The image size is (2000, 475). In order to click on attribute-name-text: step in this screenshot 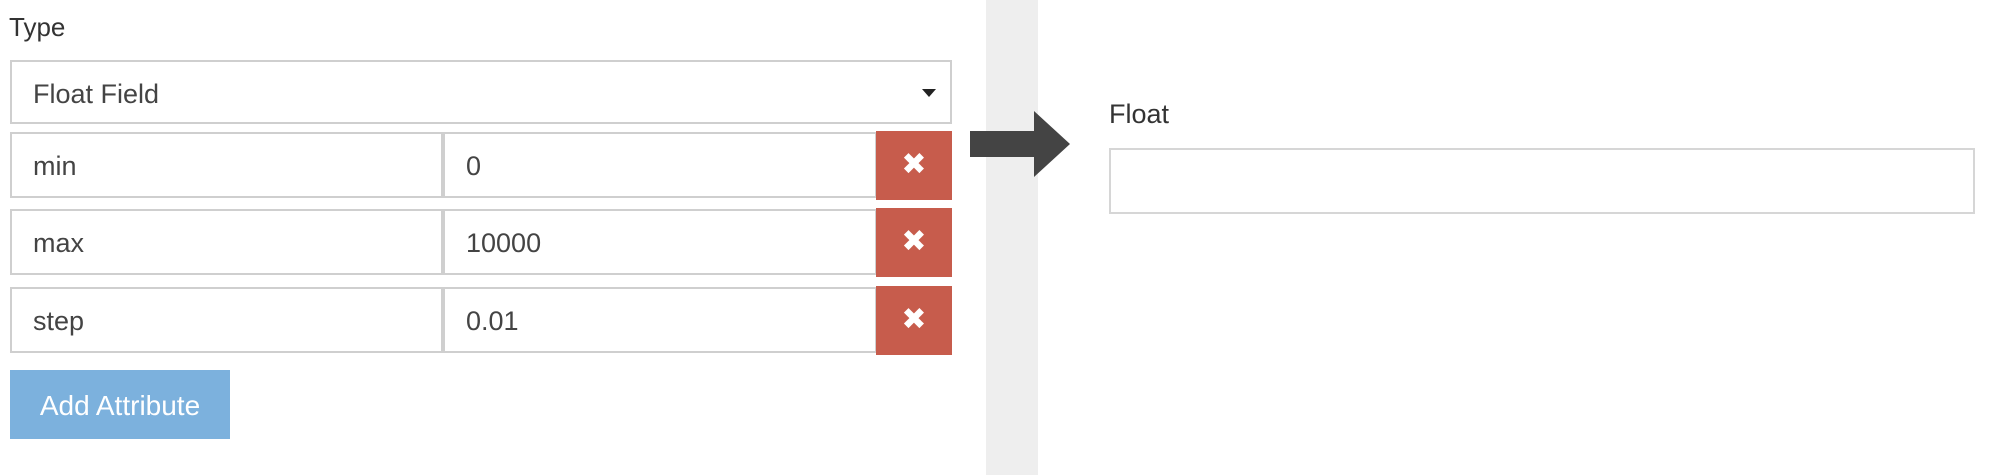, I will do `click(59, 321)`.